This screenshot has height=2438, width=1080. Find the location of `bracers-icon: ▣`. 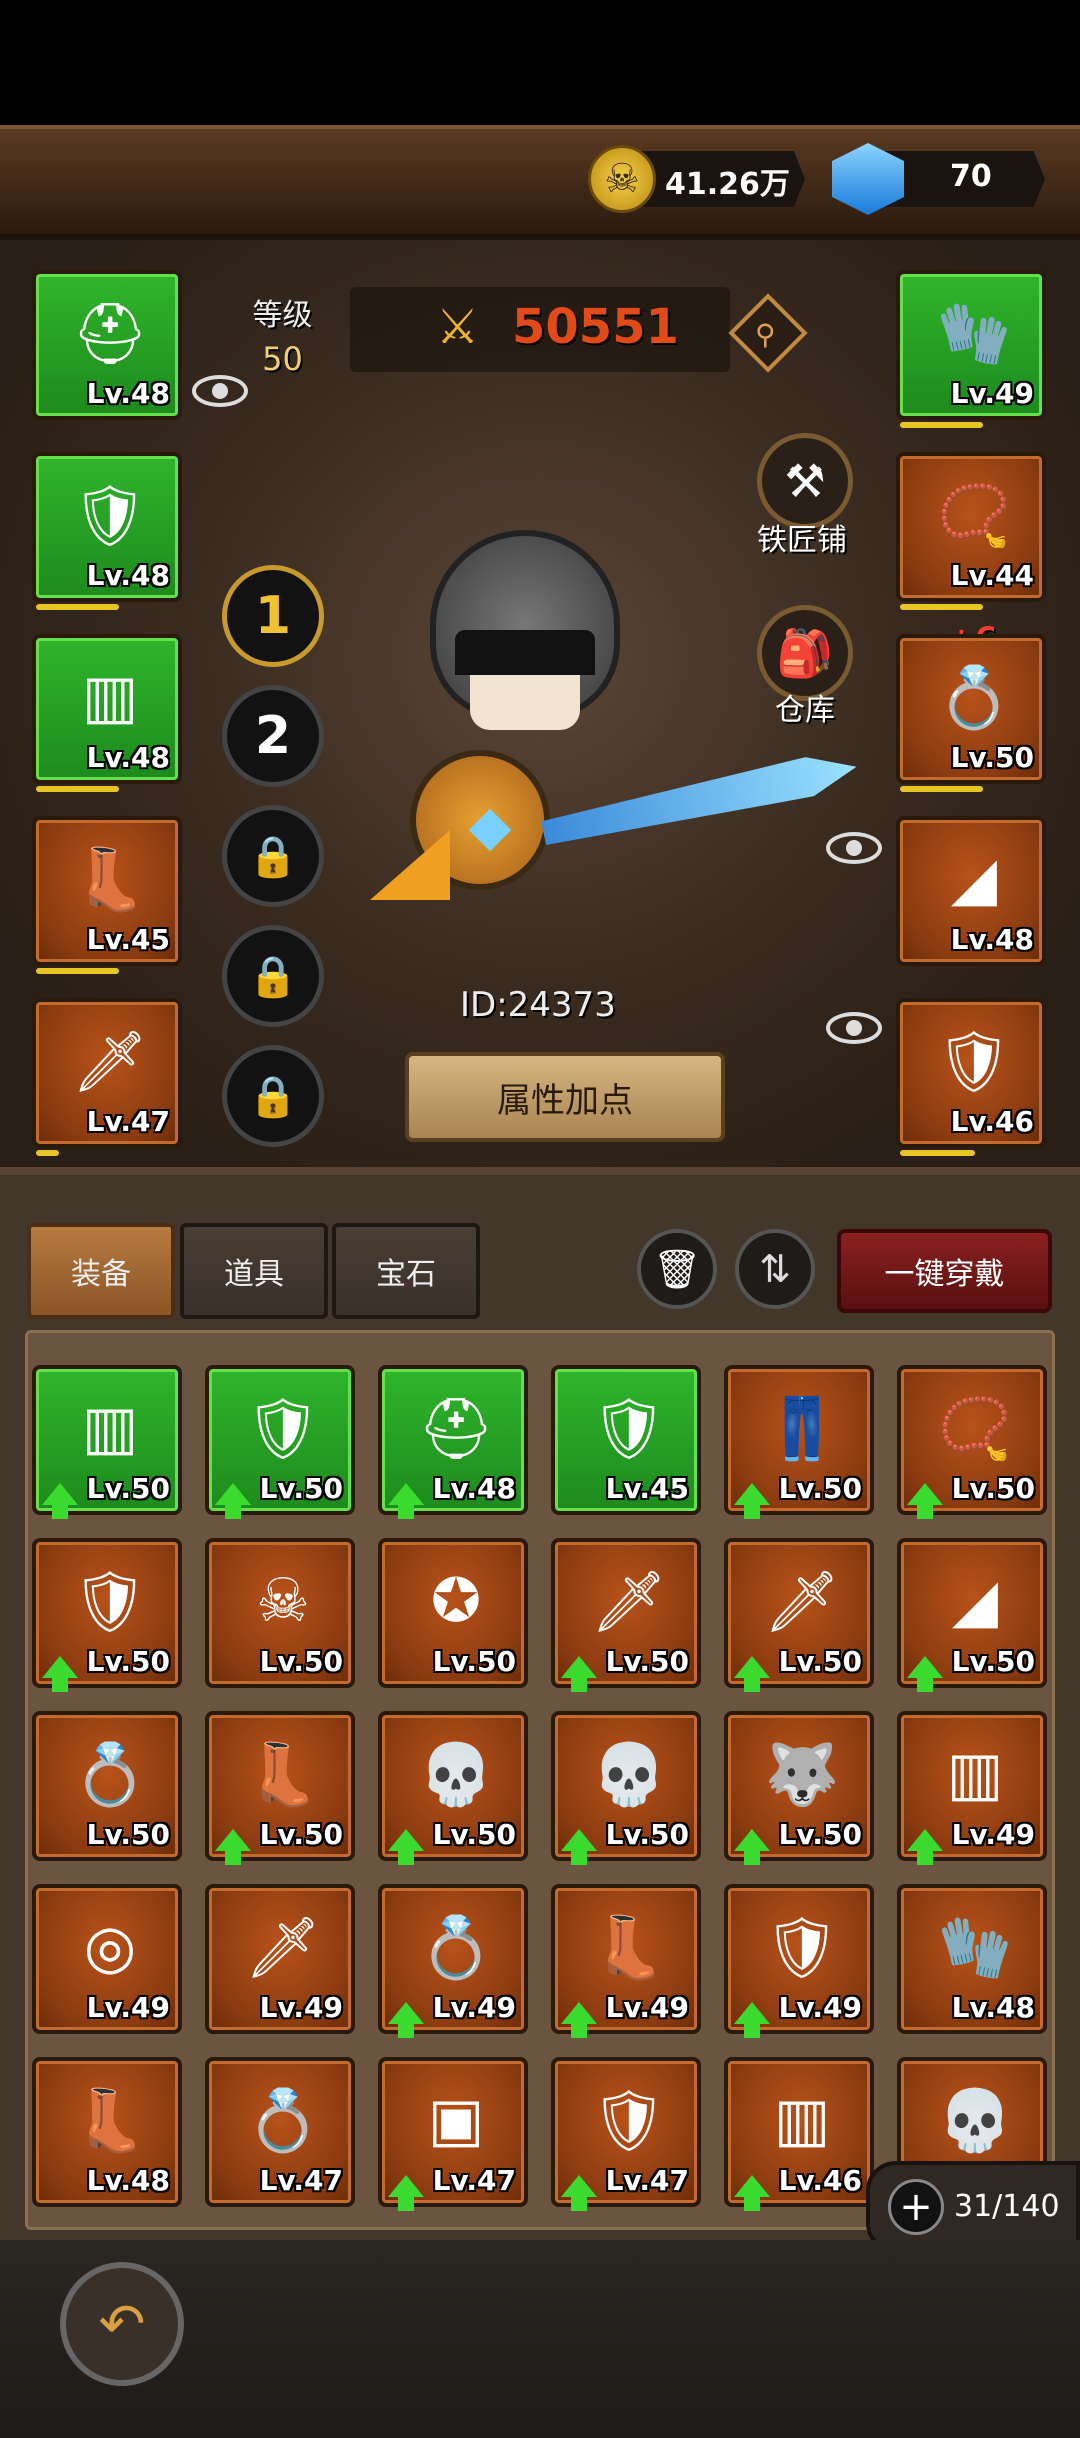

bracers-icon: ▣ is located at coordinates (456, 2120).